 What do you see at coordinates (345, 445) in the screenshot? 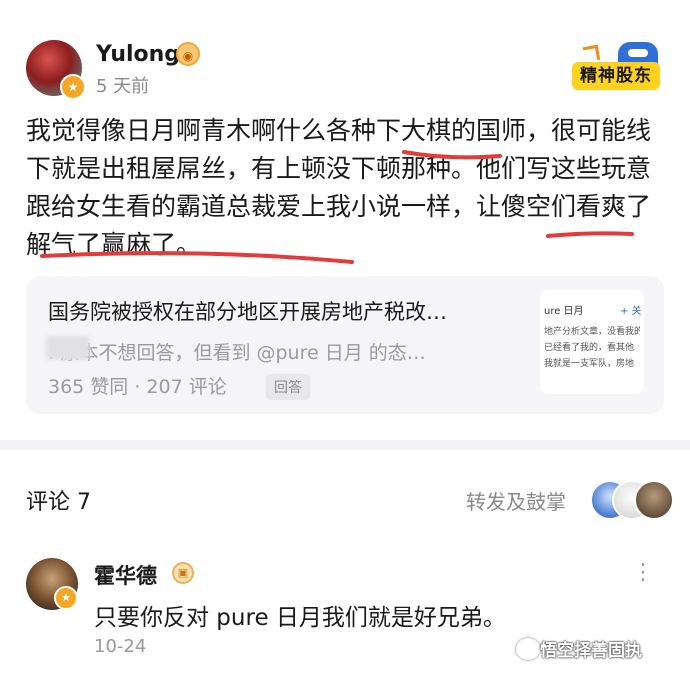
I see `section-divider` at bounding box center [345, 445].